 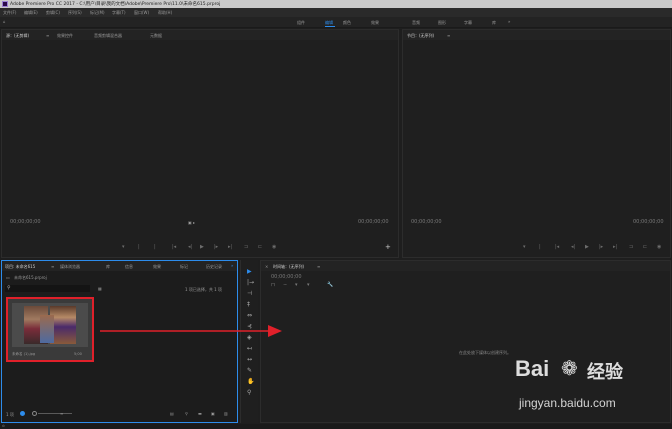 I want to click on workspace-tab-captions: 字幕, so click(x=468, y=23).